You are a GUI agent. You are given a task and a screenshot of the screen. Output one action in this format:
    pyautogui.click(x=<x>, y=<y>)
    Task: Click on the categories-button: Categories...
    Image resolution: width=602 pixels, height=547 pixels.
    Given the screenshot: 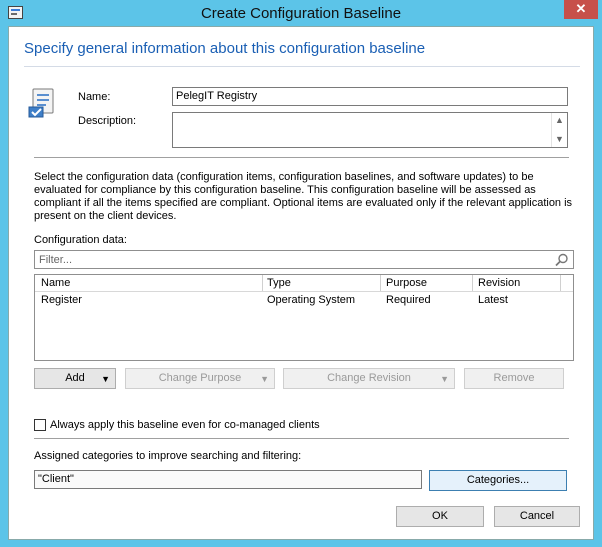 What is the action you would take?
    pyautogui.click(x=498, y=480)
    